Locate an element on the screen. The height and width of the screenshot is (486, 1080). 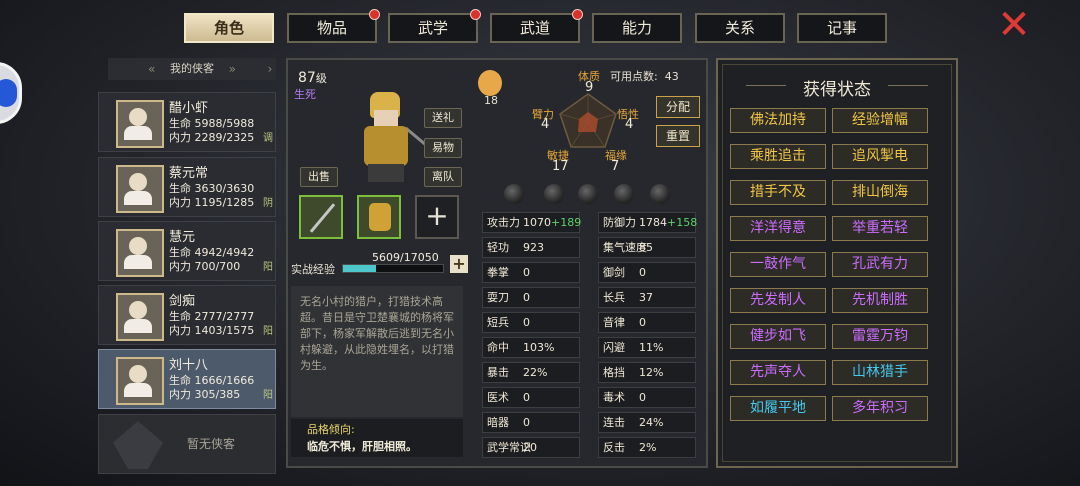
armor-slot is located at coordinates (379, 217).